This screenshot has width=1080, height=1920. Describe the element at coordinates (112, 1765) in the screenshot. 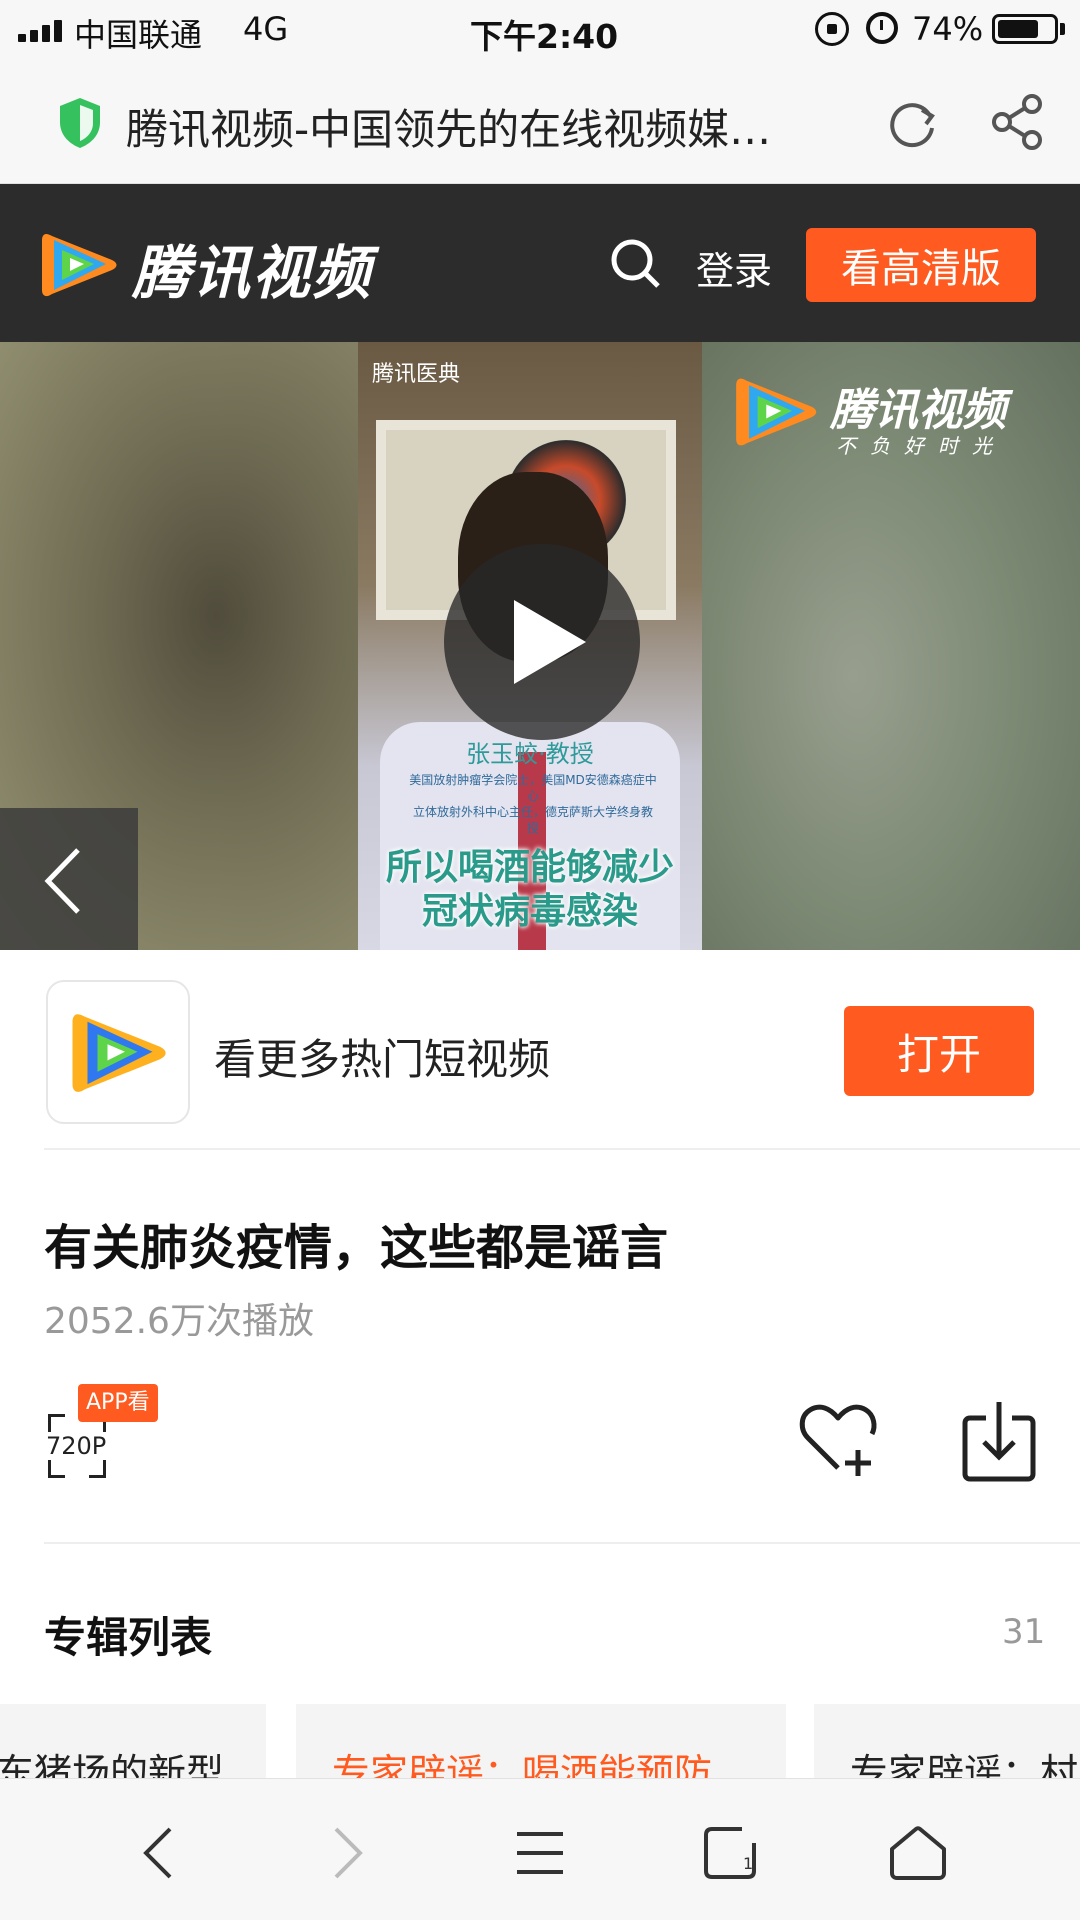

I see `album-card-title: 东猪场的新型` at that location.